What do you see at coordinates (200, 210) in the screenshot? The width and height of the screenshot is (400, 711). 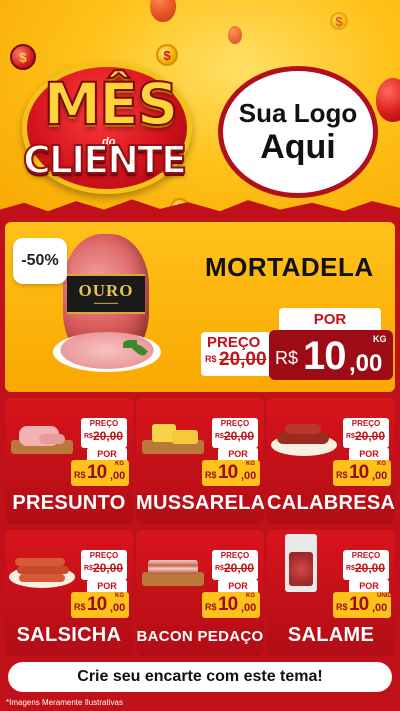 I see `torn-edge` at bounding box center [200, 210].